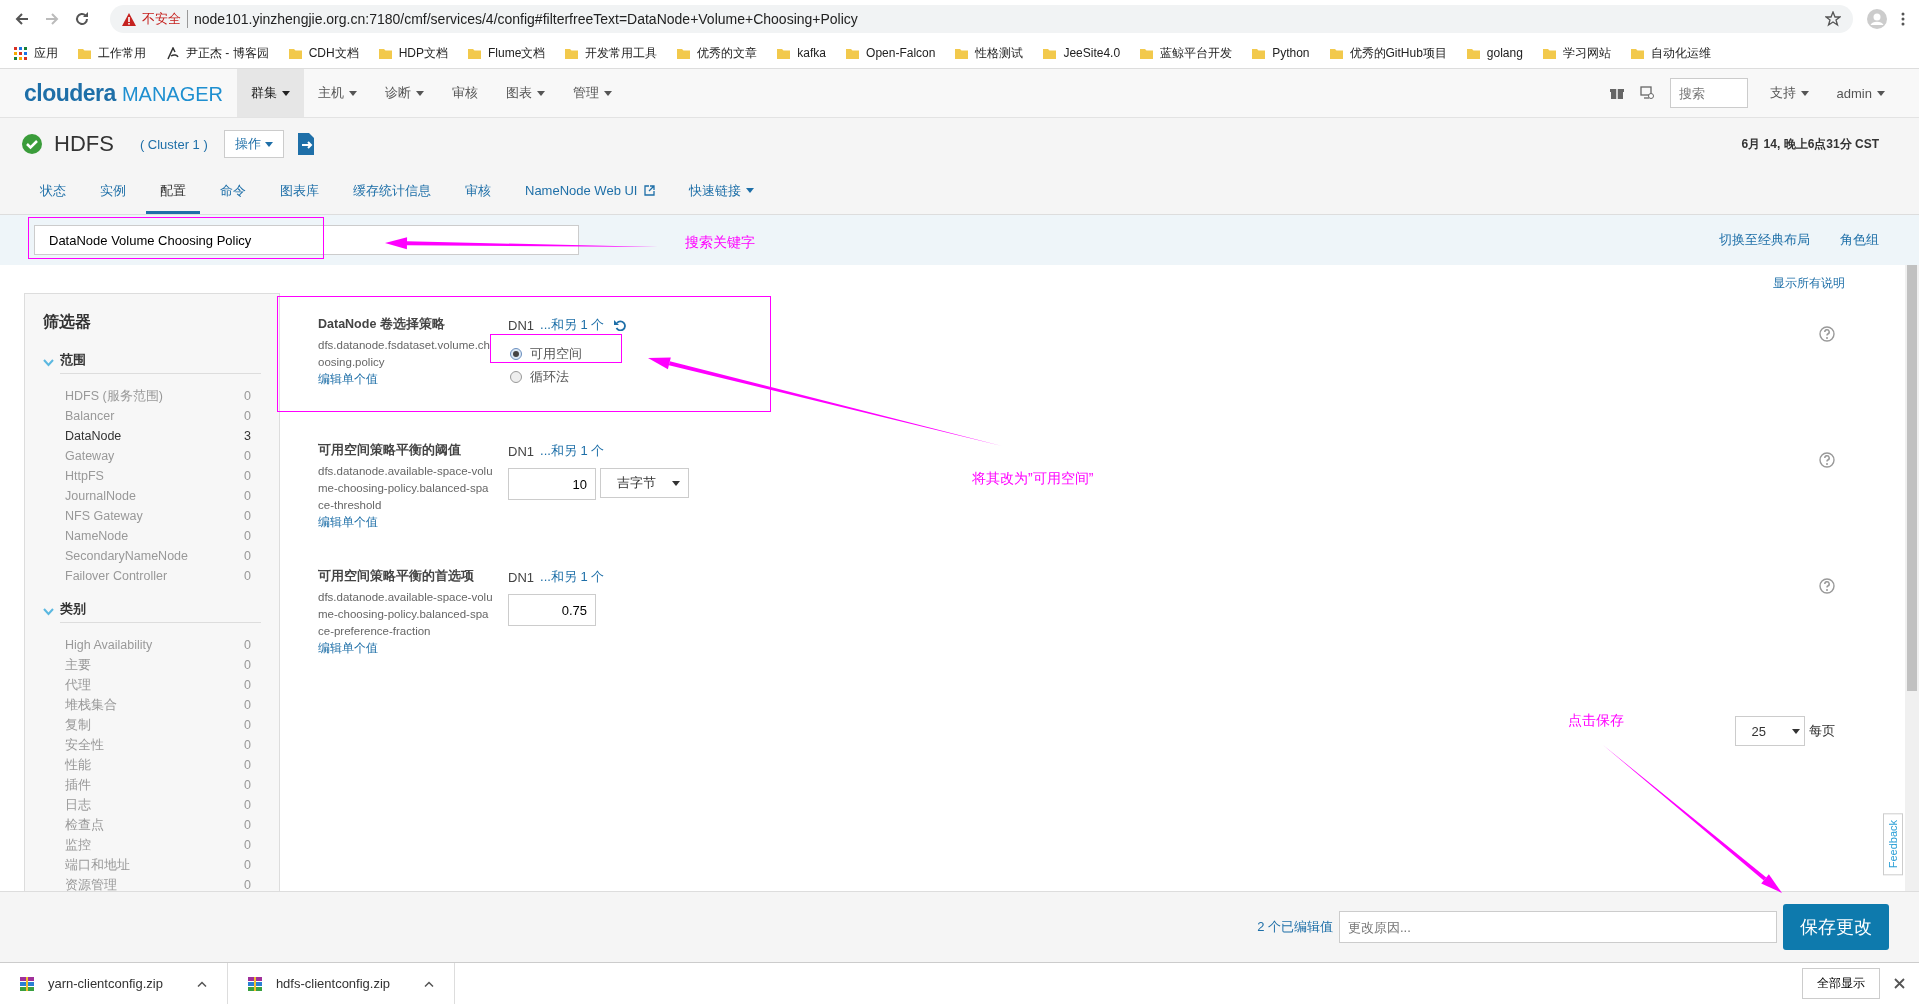 The height and width of the screenshot is (1004, 1919). What do you see at coordinates (172, 53) in the screenshot?
I see `site-icon` at bounding box center [172, 53].